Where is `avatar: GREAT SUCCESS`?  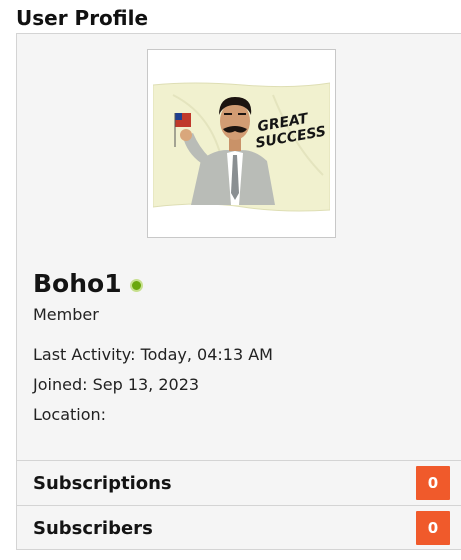
avatar: GREAT SUCCESS is located at coordinates (241, 143).